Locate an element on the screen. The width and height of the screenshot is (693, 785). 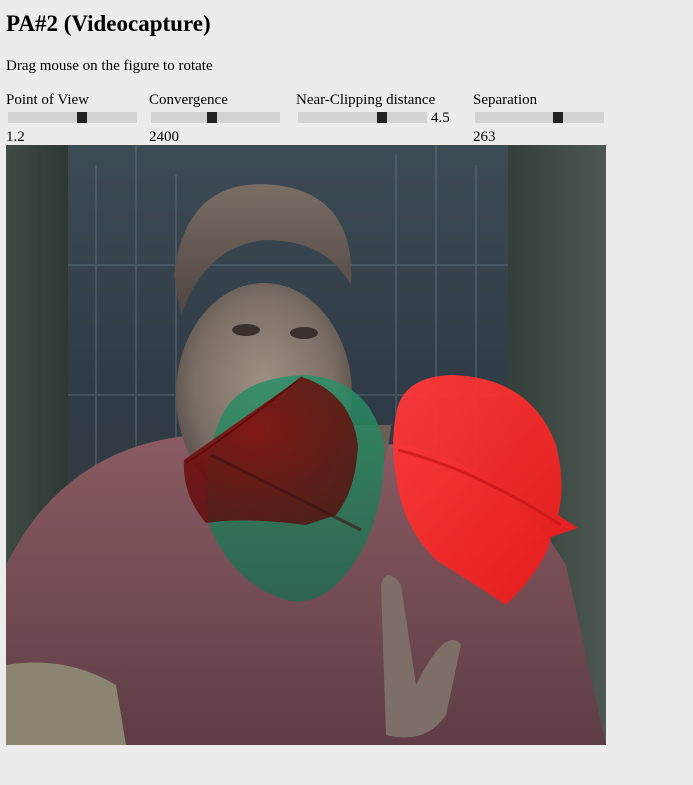
separation-control: Separation 263 is located at coordinates (548, 118).